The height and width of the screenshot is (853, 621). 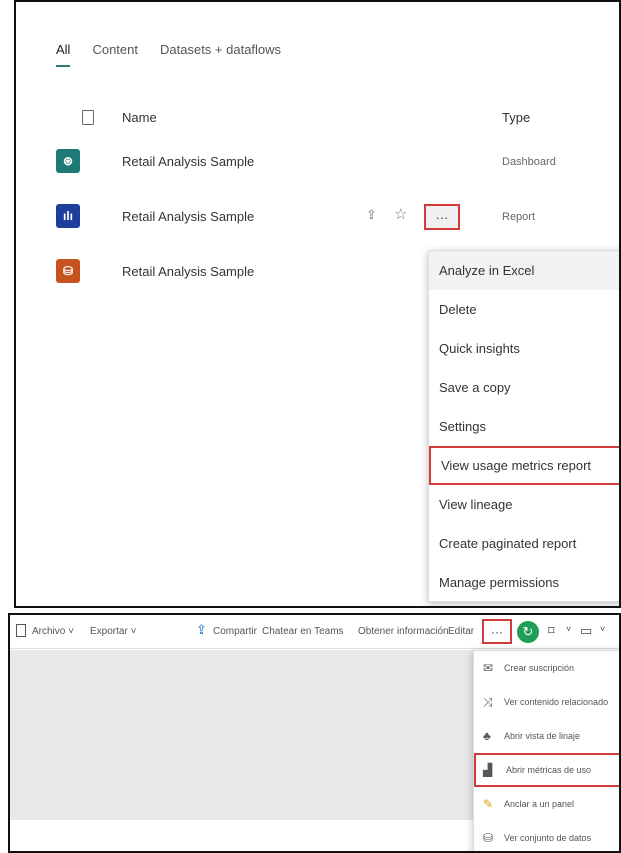 I want to click on menu-item-manage-permissions: Manage permissions, so click(x=524, y=582).